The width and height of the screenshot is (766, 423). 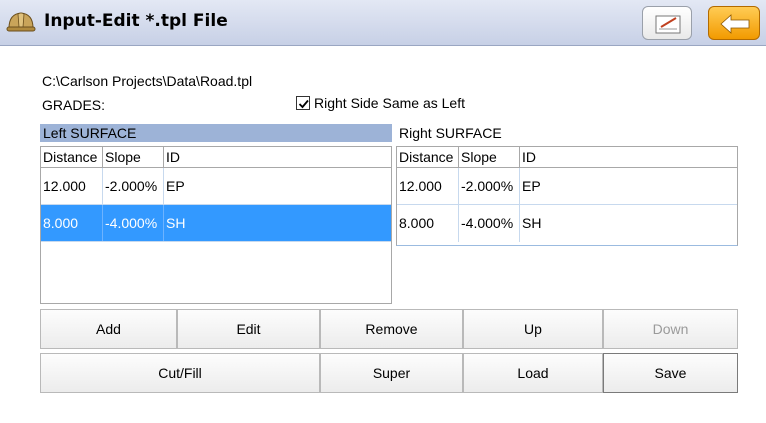 What do you see at coordinates (216, 133) in the screenshot?
I see `left-surface-label: Left SURFACE` at bounding box center [216, 133].